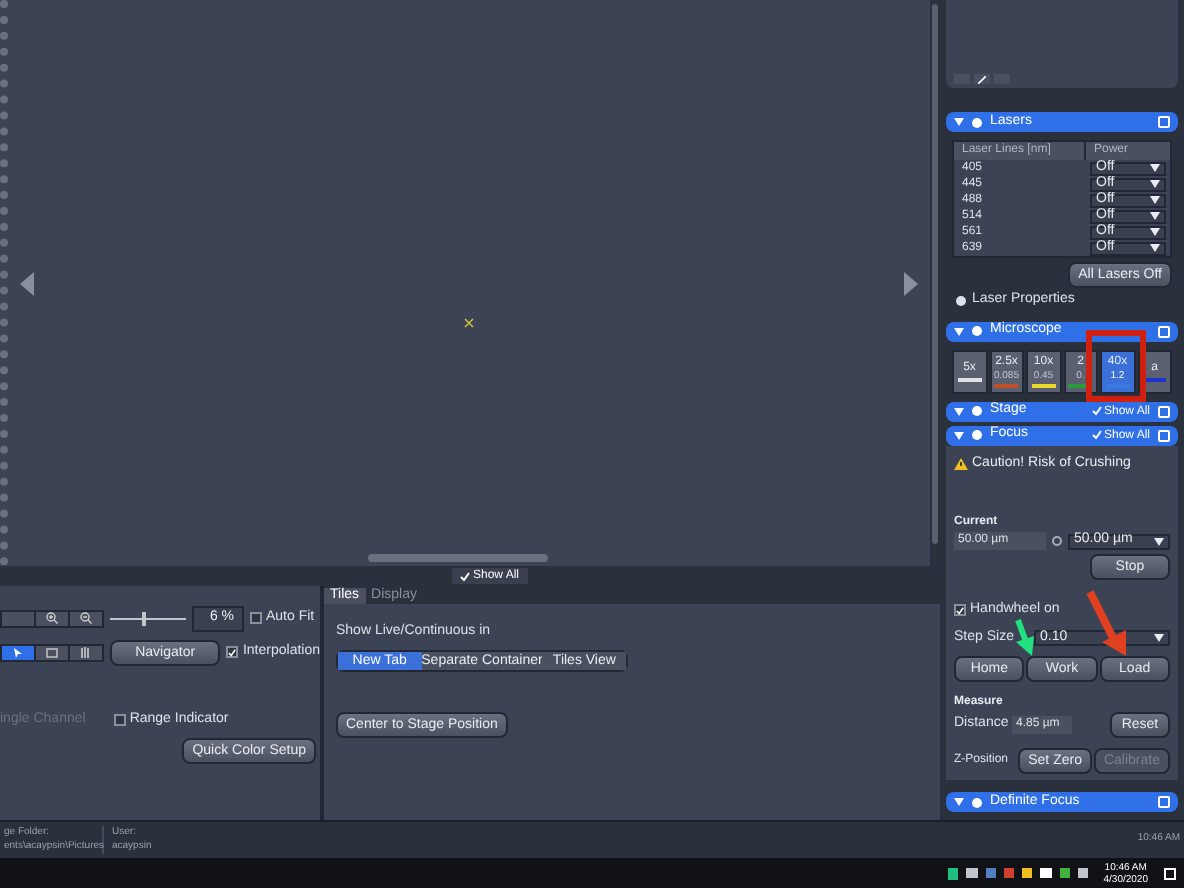 The height and width of the screenshot is (888, 1184). Describe the element at coordinates (1116, 366) in the screenshot. I see `highlight-frame` at that location.